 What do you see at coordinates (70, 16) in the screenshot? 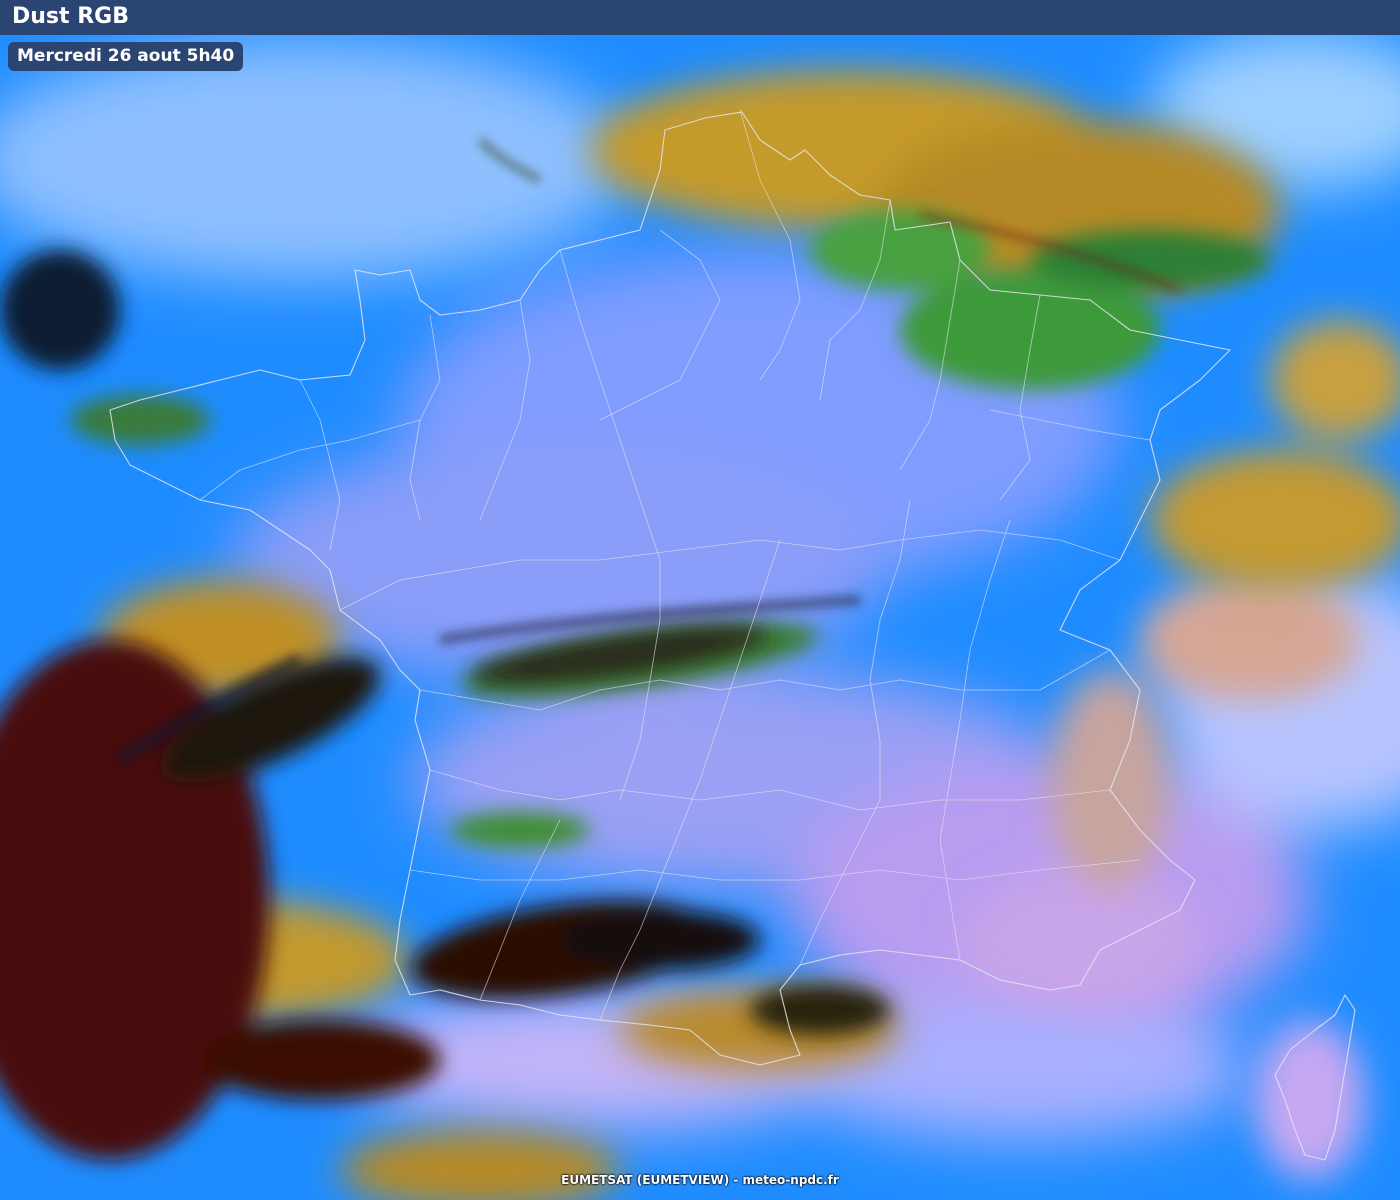
I see `product-title: Dust RGB` at bounding box center [70, 16].